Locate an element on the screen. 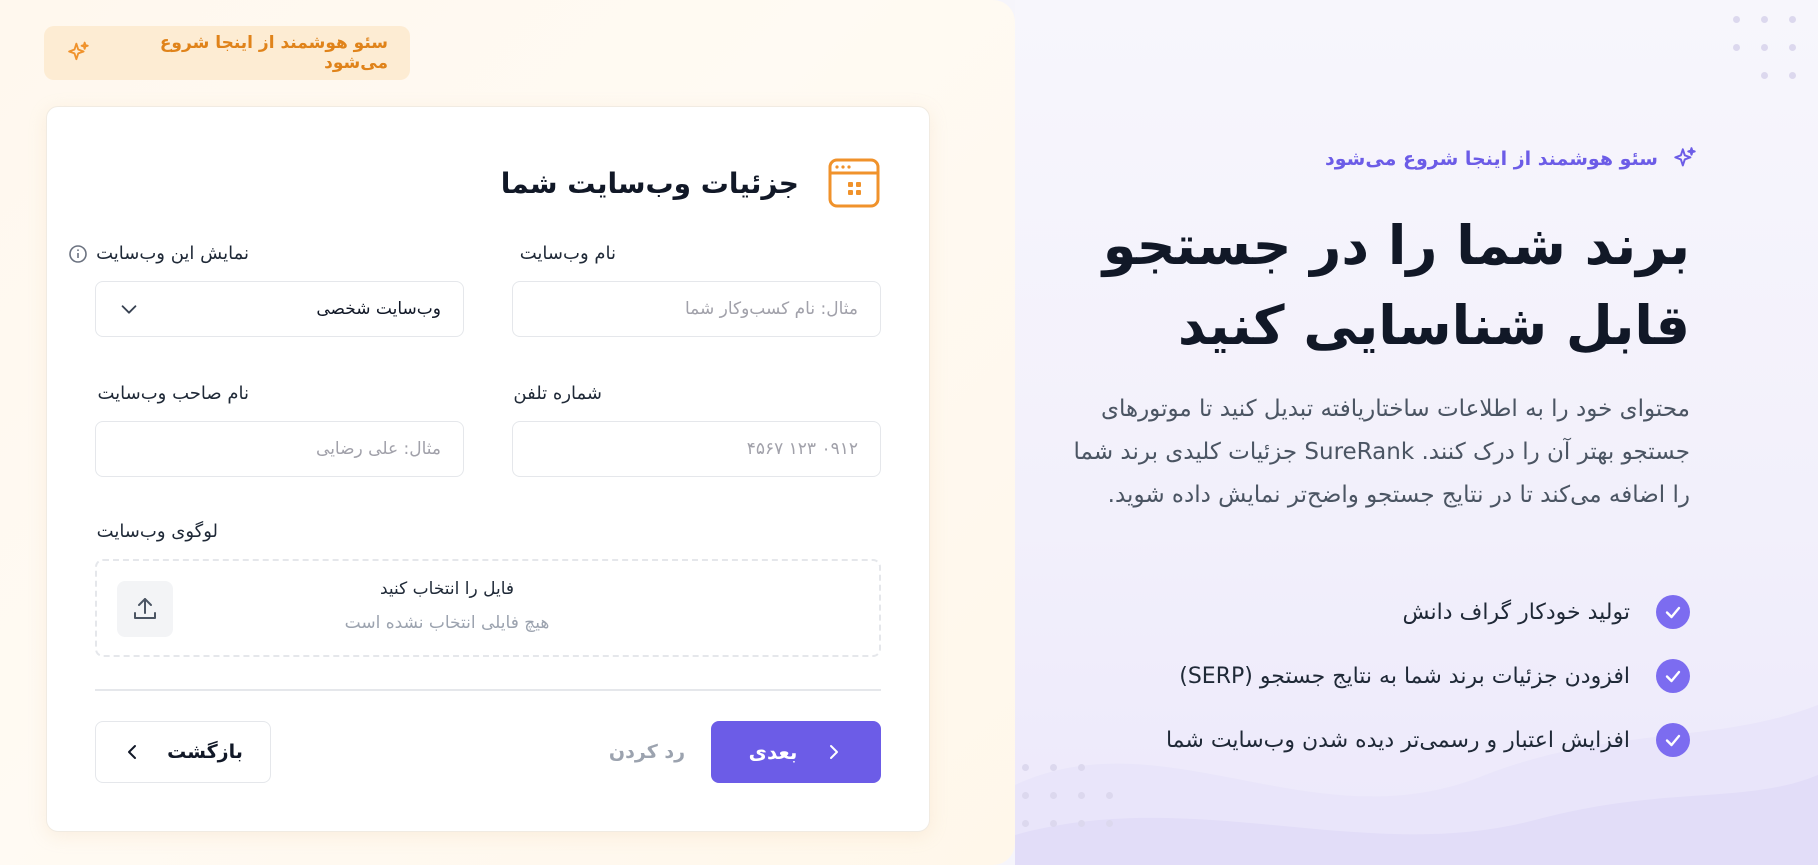 This screenshot has width=1818, height=865. owner-name-input: مثال: علی رضایی is located at coordinates (279, 449).